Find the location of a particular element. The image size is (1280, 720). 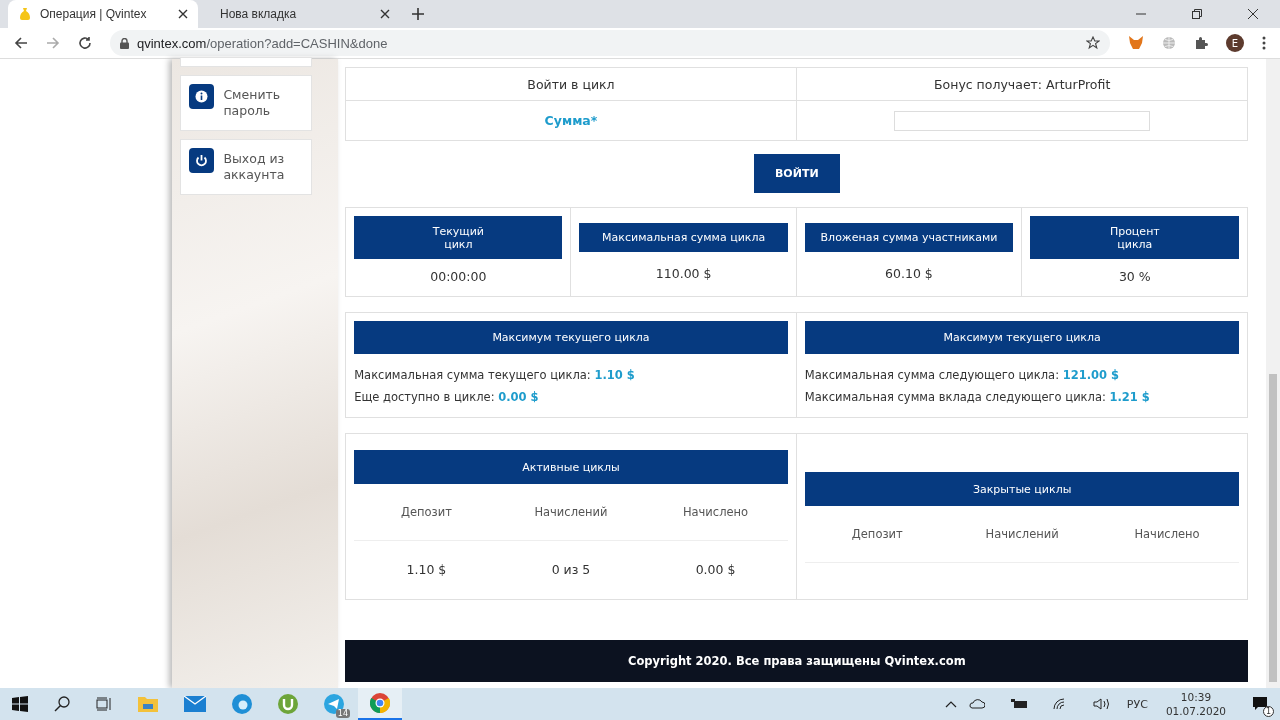

mail-icon is located at coordinates (195, 704).